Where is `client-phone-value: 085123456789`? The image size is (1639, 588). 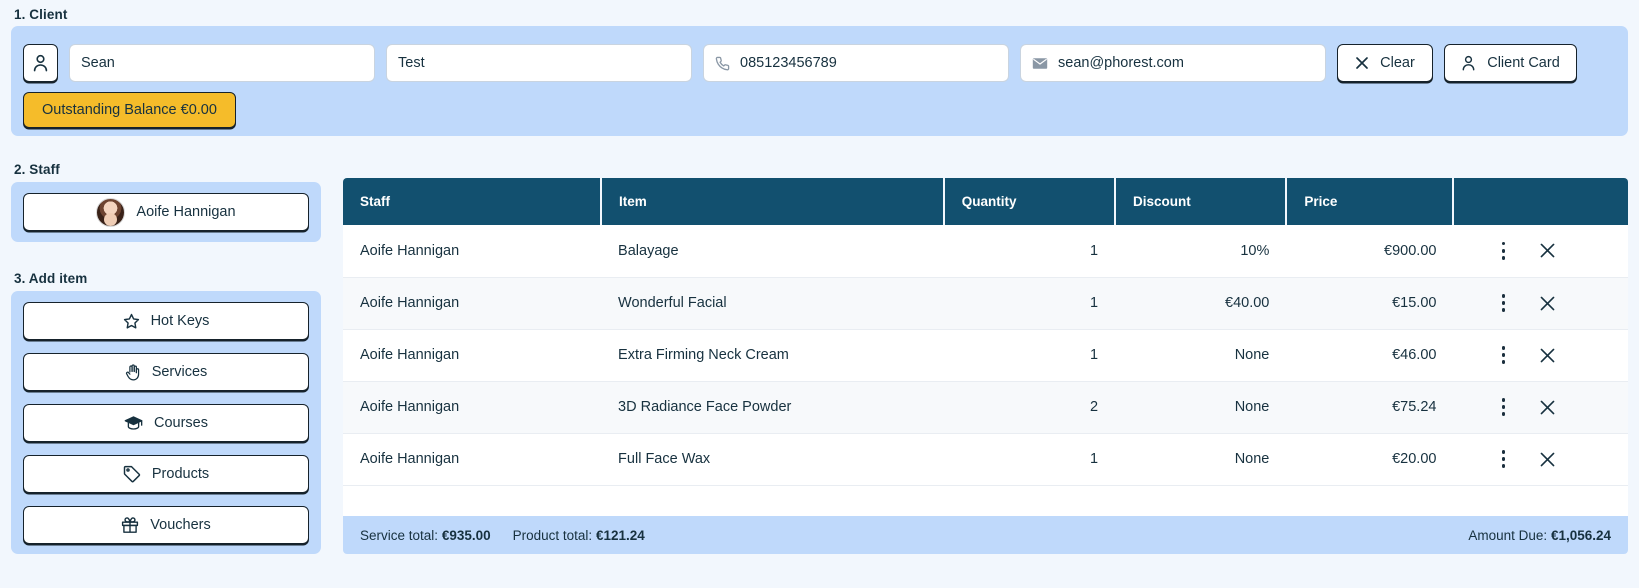 client-phone-value: 085123456789 is located at coordinates (788, 63).